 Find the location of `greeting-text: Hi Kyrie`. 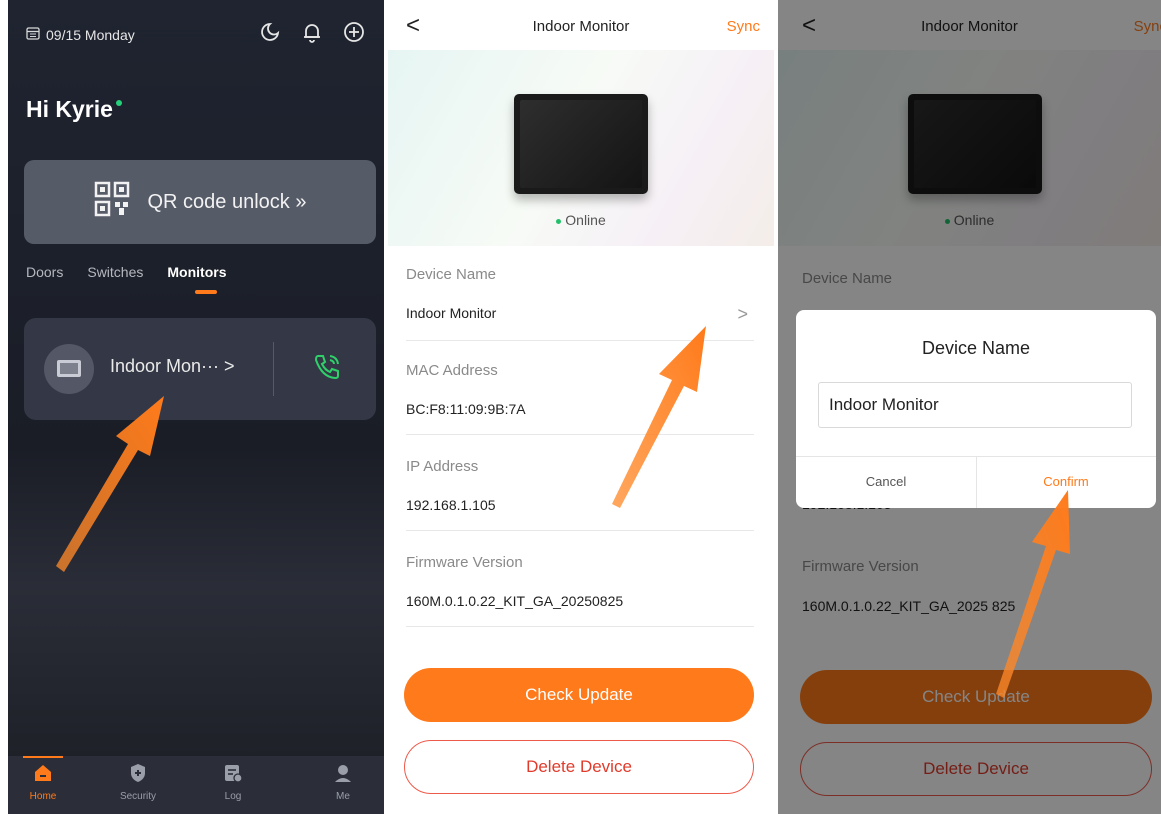

greeting-text: Hi Kyrie is located at coordinates (69, 109).